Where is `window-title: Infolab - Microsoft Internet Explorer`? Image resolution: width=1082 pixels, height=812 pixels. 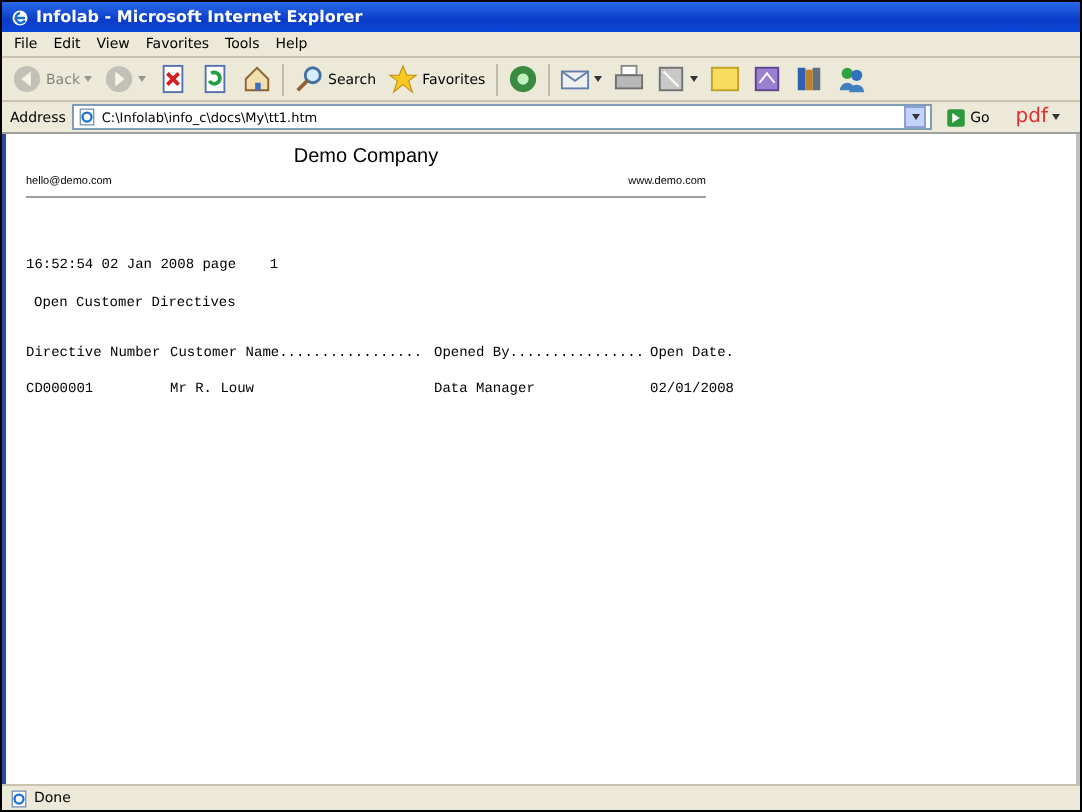 window-title: Infolab - Microsoft Internet Explorer is located at coordinates (199, 17).